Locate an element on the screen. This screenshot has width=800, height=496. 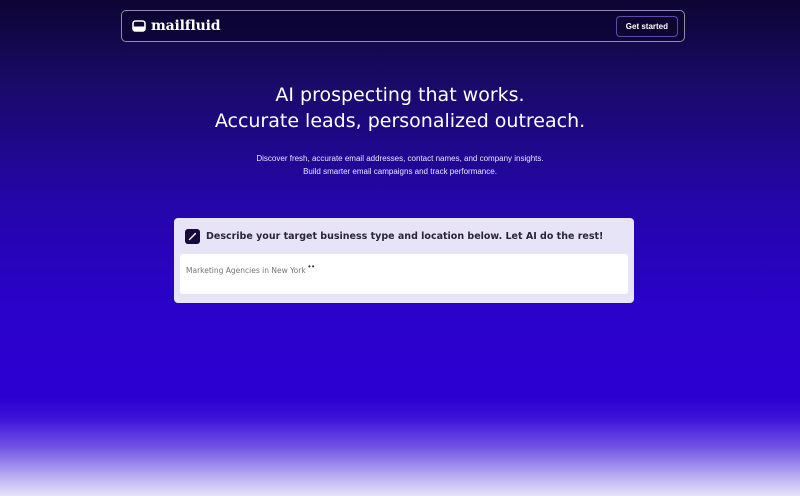
prompt-input-container: •• is located at coordinates (404, 274).